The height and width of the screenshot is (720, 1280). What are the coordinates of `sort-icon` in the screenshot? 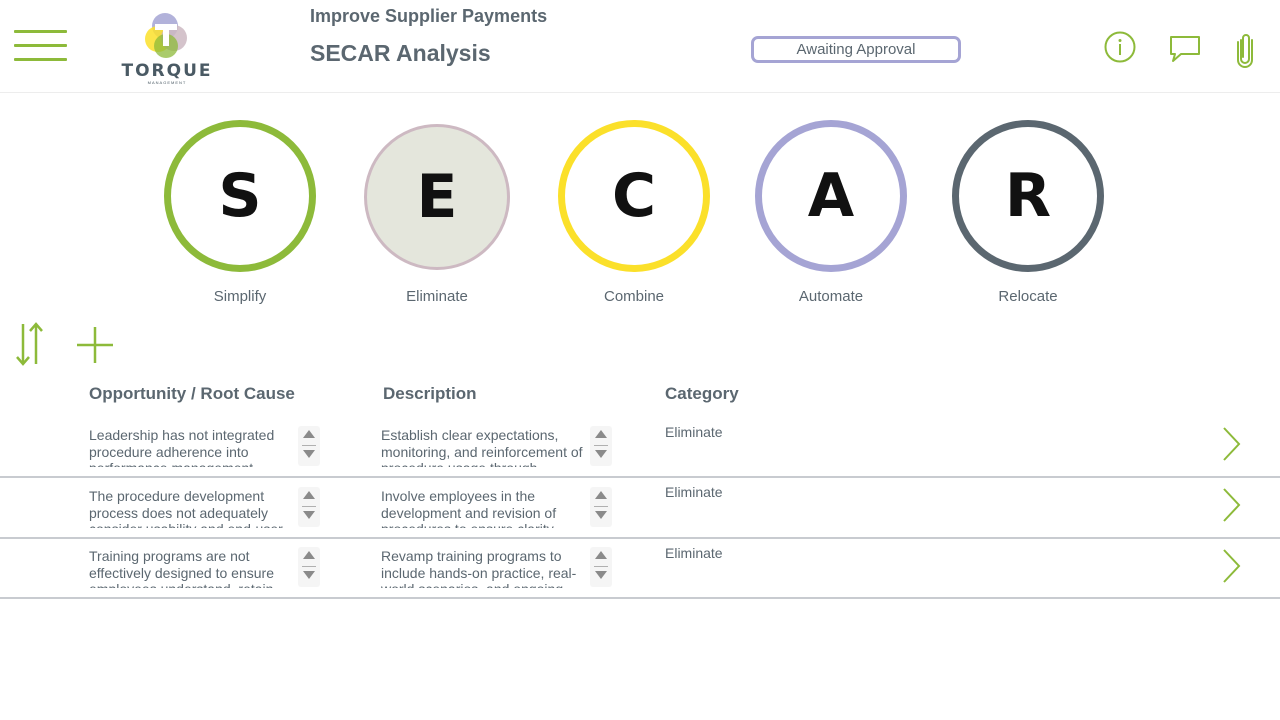 It's located at (30, 344).